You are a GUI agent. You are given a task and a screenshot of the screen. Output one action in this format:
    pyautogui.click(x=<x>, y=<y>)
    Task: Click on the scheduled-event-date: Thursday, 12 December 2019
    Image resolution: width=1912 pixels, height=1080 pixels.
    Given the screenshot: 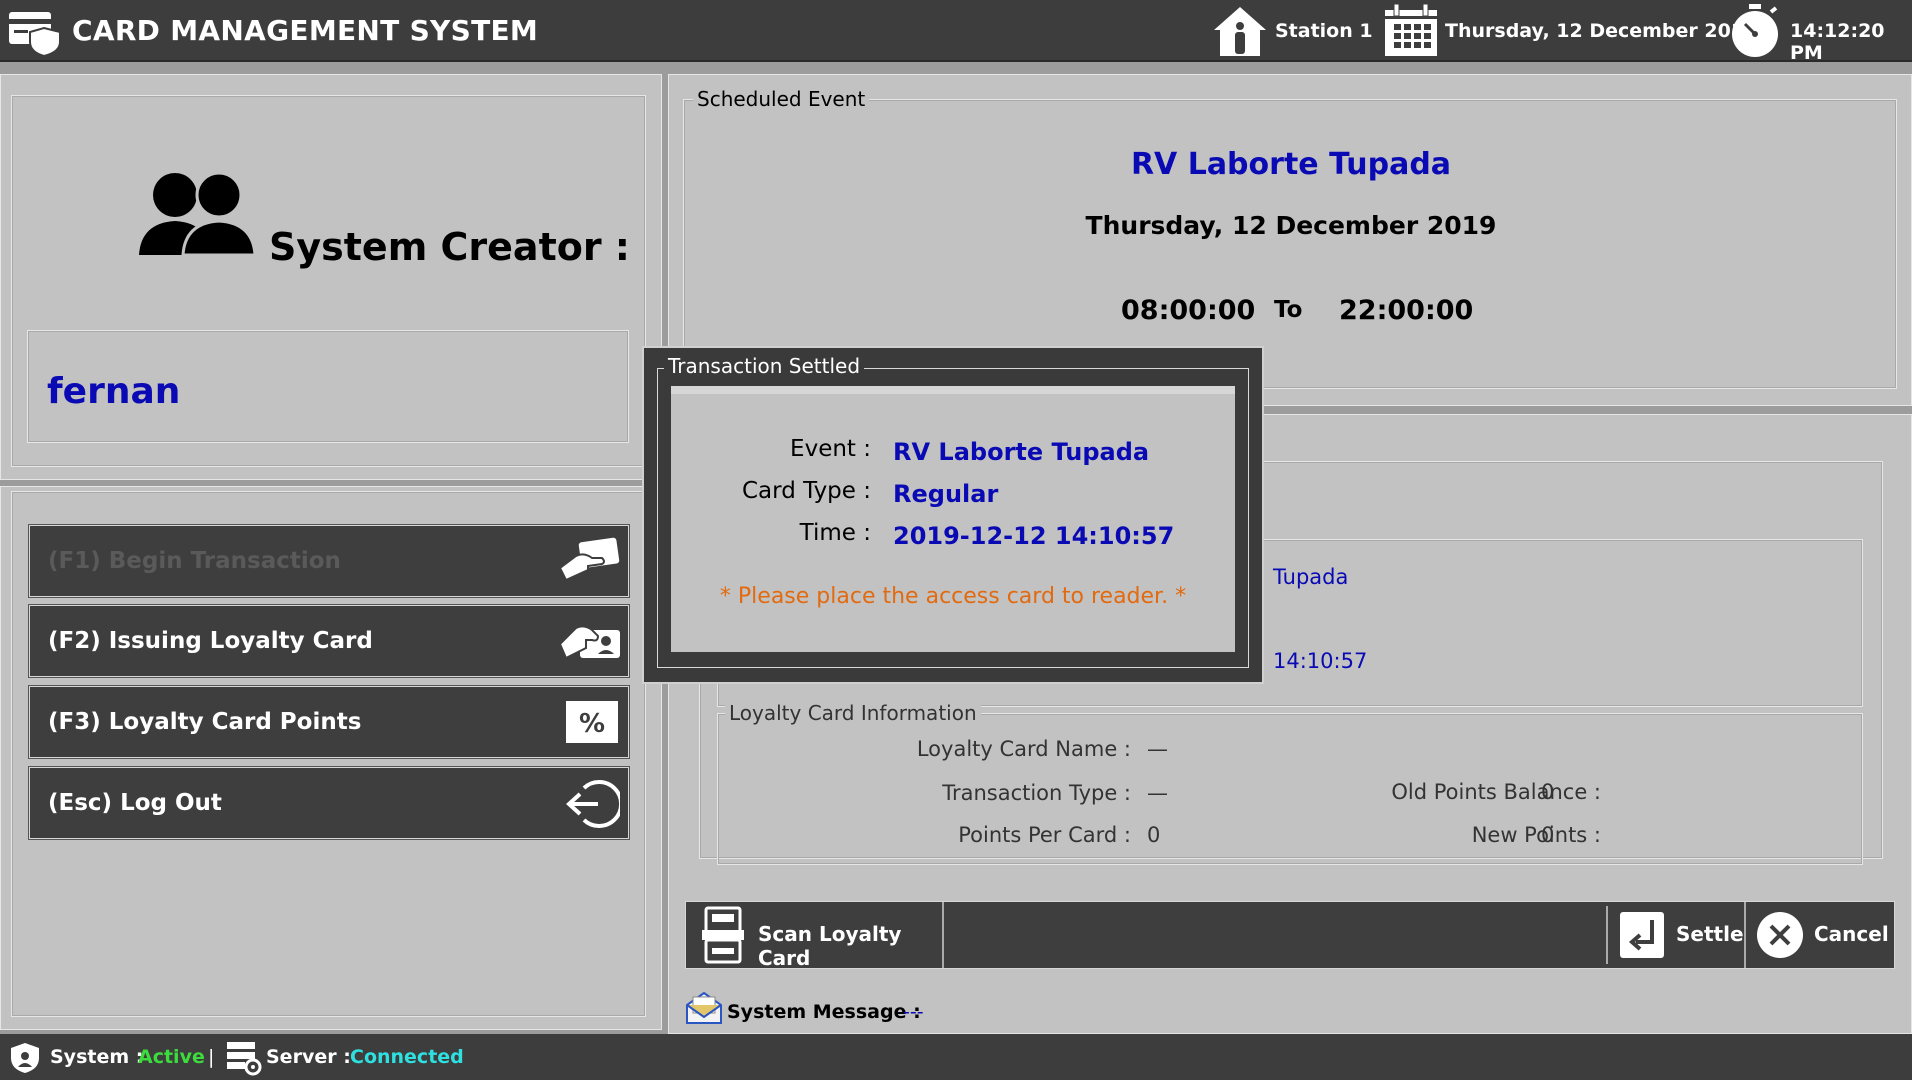 What is the action you would take?
    pyautogui.click(x=1291, y=225)
    